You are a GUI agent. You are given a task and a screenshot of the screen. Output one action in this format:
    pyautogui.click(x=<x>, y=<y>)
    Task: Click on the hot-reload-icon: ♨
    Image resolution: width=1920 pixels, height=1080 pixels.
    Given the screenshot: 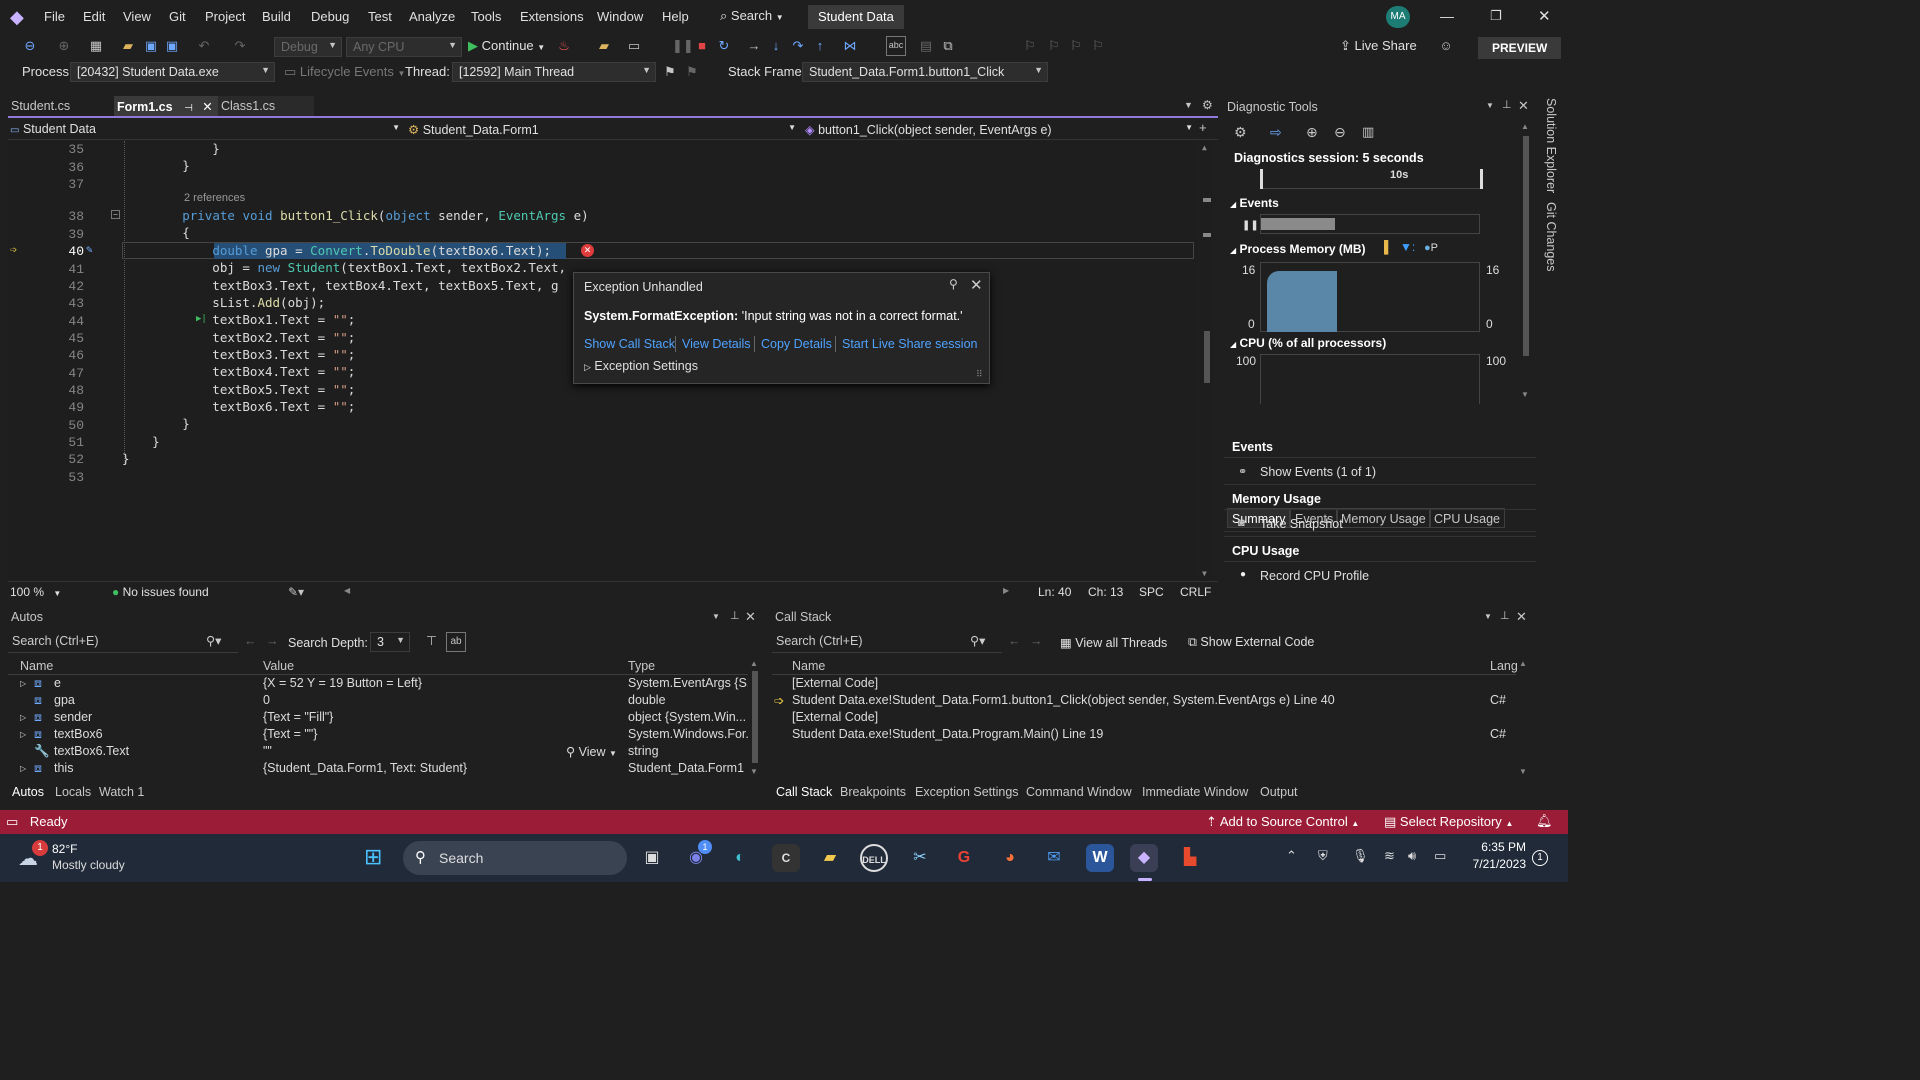 What is the action you would take?
    pyautogui.click(x=564, y=46)
    